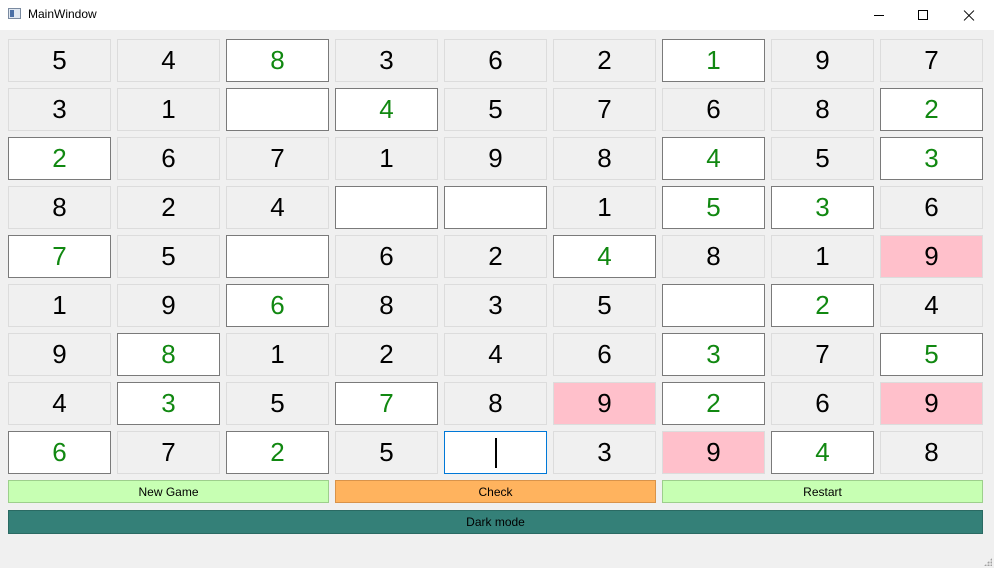 The width and height of the screenshot is (994, 568). I want to click on text-cursor, so click(495, 452).